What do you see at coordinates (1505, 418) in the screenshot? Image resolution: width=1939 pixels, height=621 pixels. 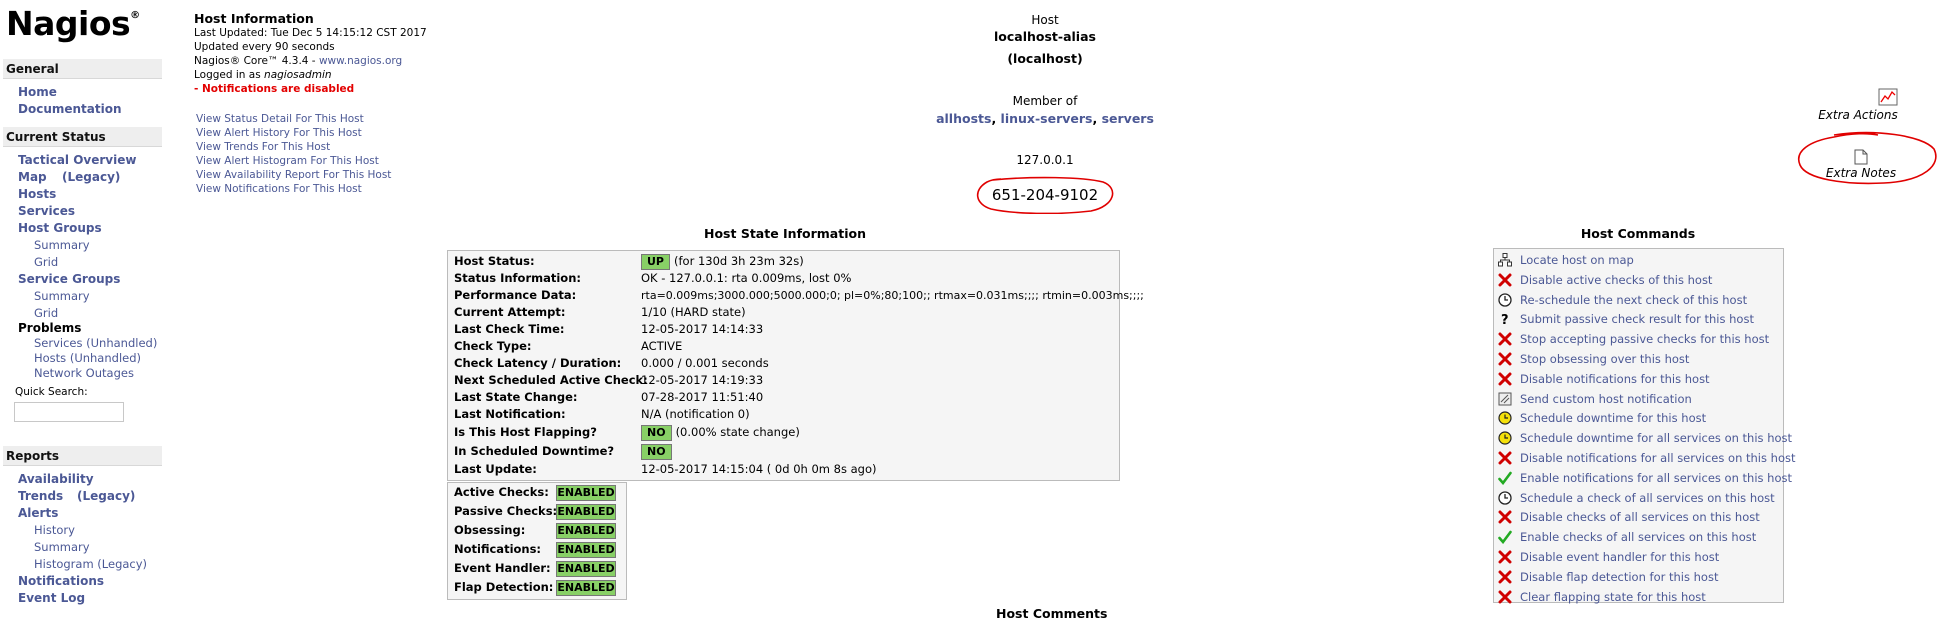 I see `downtime-icon` at bounding box center [1505, 418].